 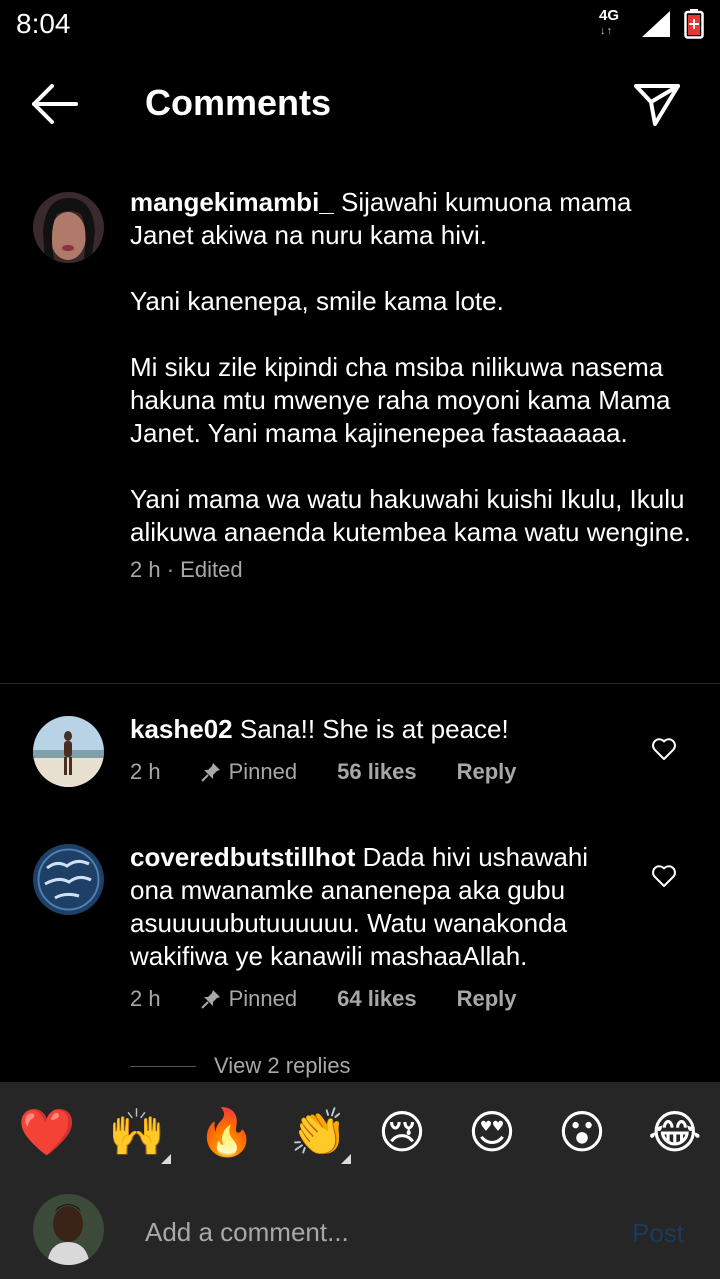 I want to click on comment-input-row: Post, so click(x=360, y=1232).